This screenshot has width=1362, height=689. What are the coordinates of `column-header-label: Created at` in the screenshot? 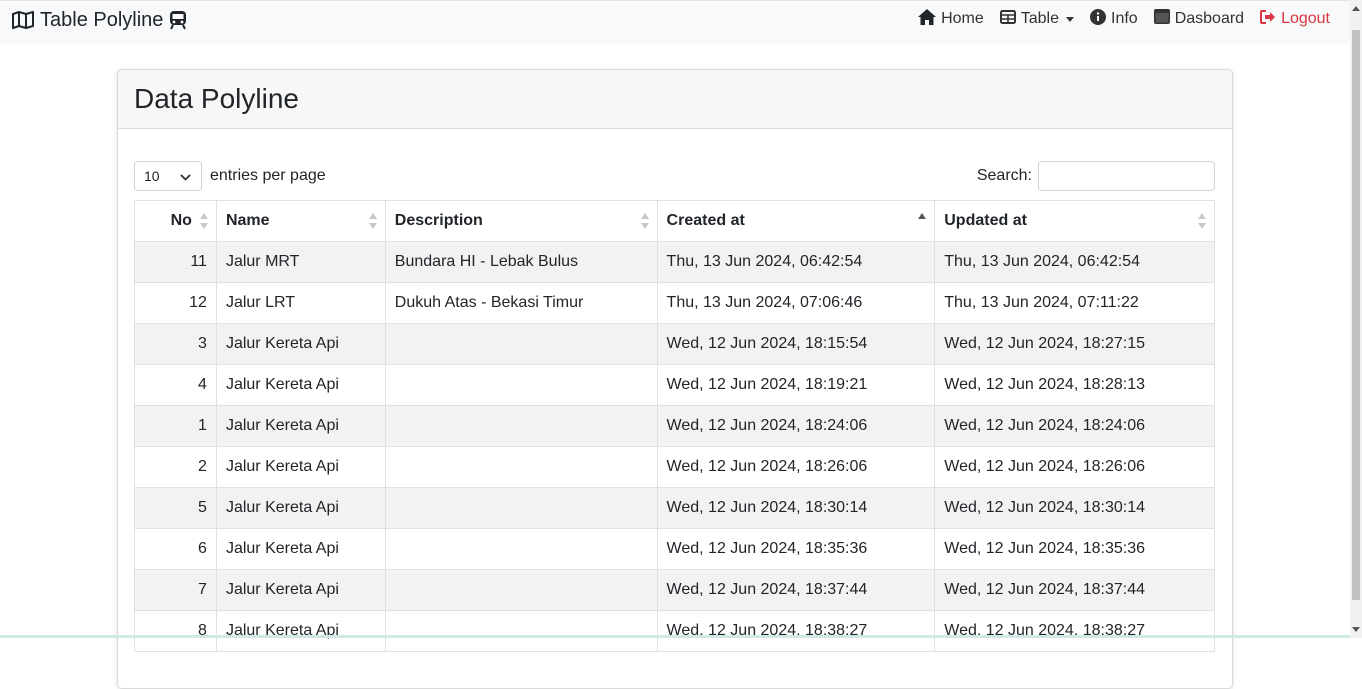 It's located at (705, 220).